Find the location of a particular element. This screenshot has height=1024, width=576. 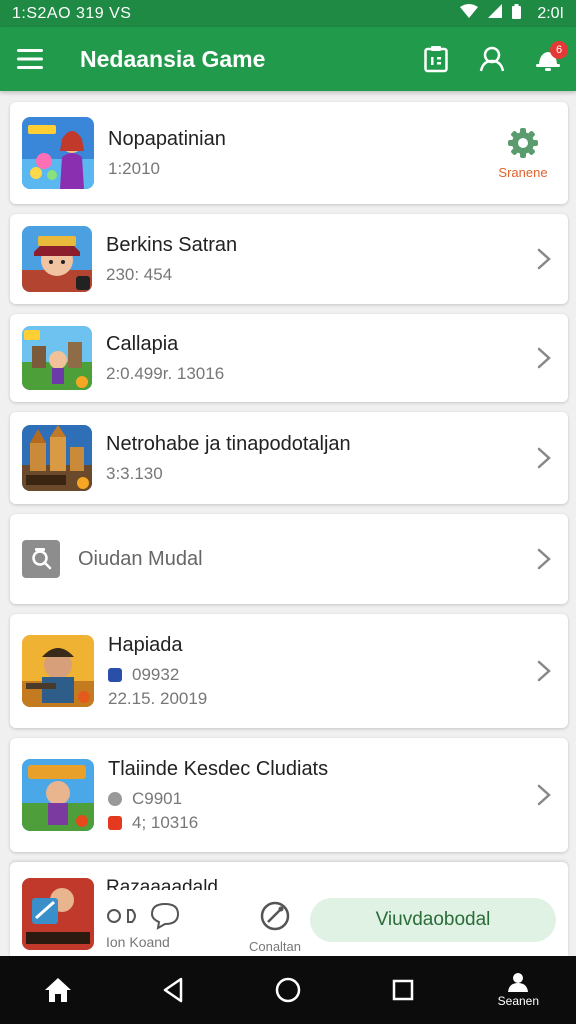

recents-square-icon is located at coordinates (403, 990).